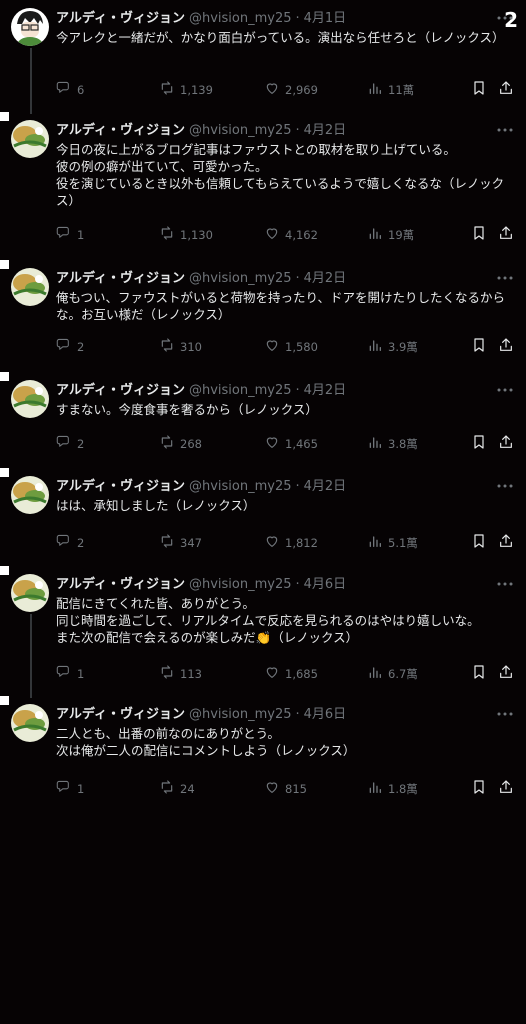 Image resolution: width=526 pixels, height=1024 pixels. I want to click on retweet-button: 1,139, so click(186, 90).